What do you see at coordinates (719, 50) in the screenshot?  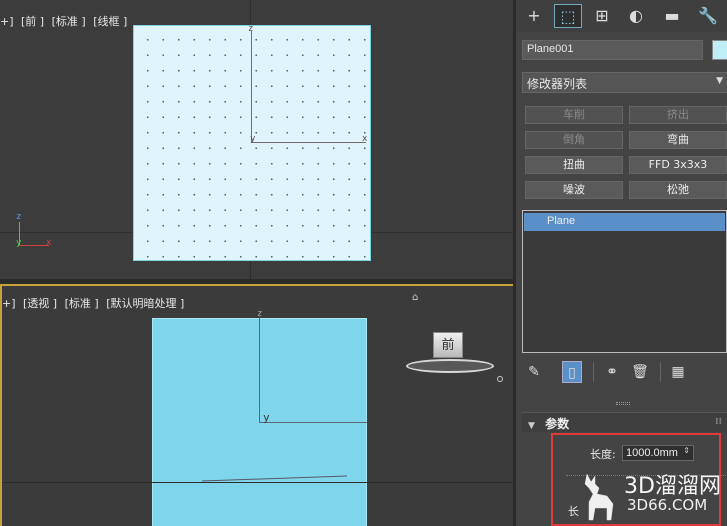 I see `object-color-swatch` at bounding box center [719, 50].